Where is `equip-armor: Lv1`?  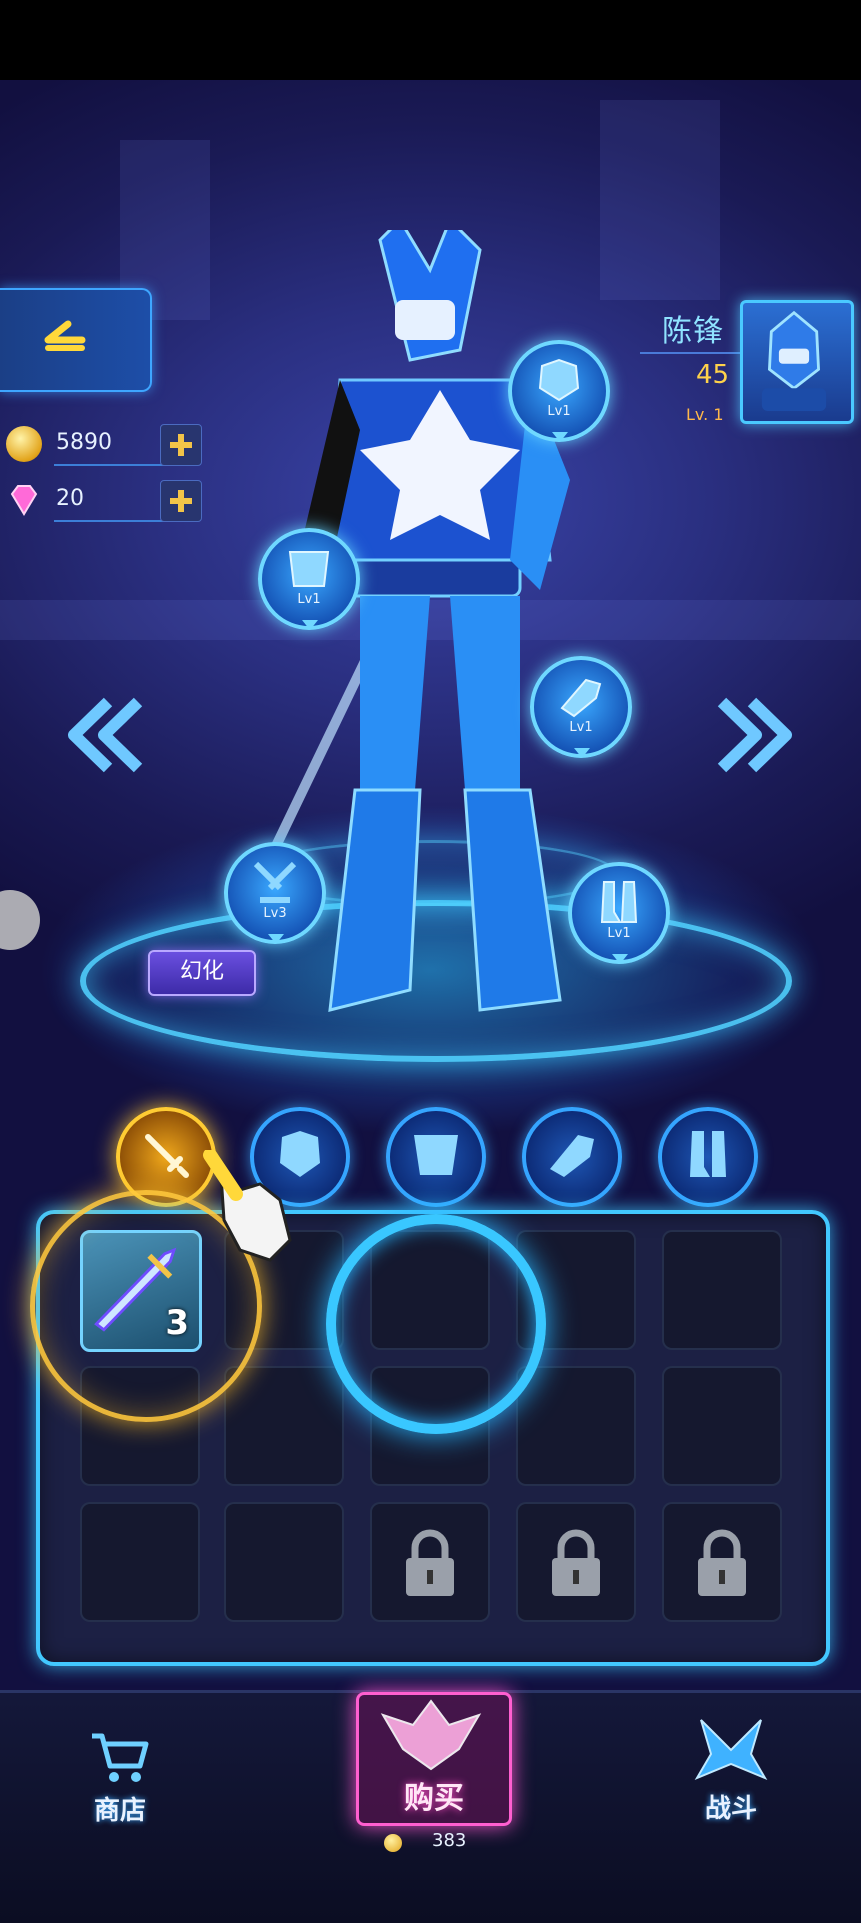
equip-armor: Lv1 is located at coordinates (309, 579).